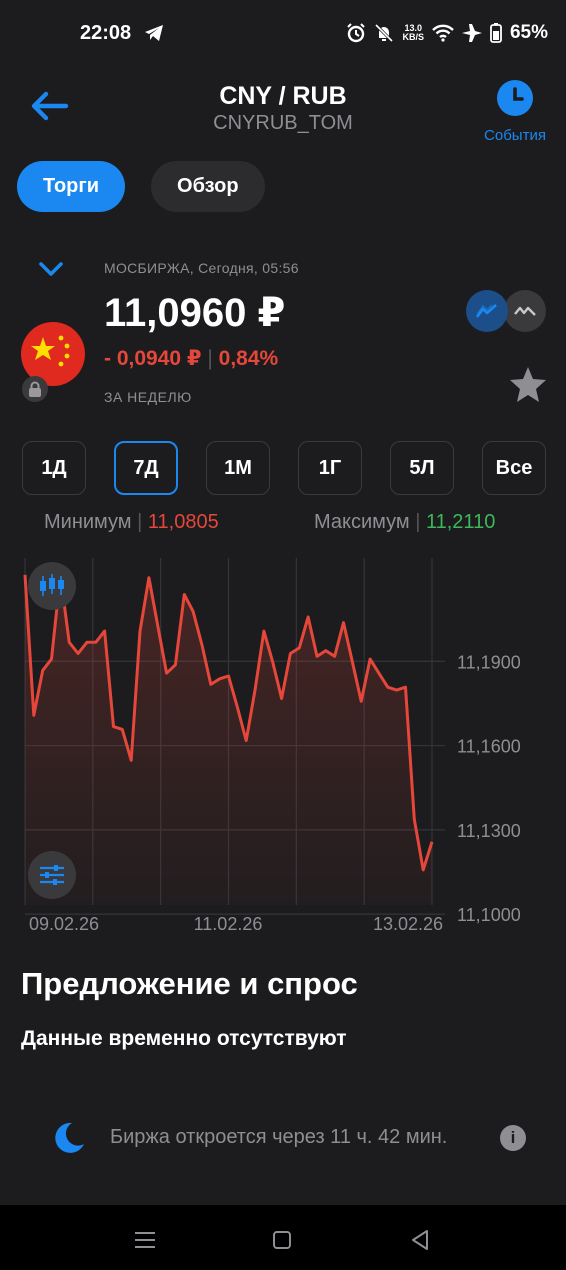  Describe the element at coordinates (71, 186) in the screenshot. I see `tab-trading: Торги` at that location.